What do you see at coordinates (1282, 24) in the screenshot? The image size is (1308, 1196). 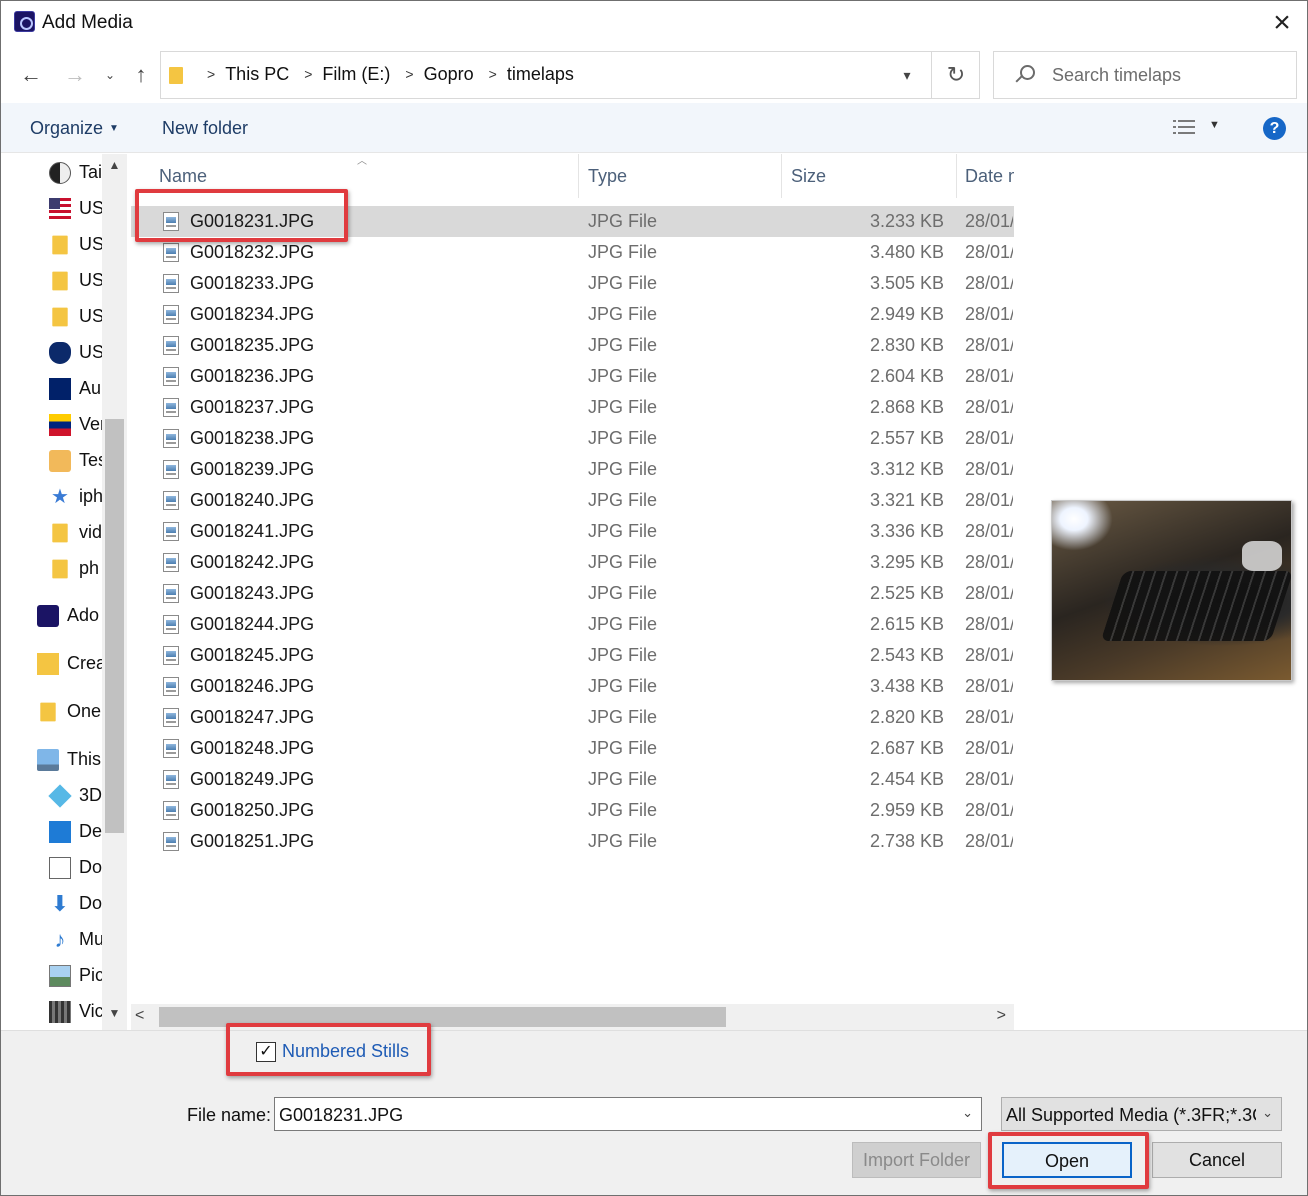 I see `close-button: ×` at bounding box center [1282, 24].